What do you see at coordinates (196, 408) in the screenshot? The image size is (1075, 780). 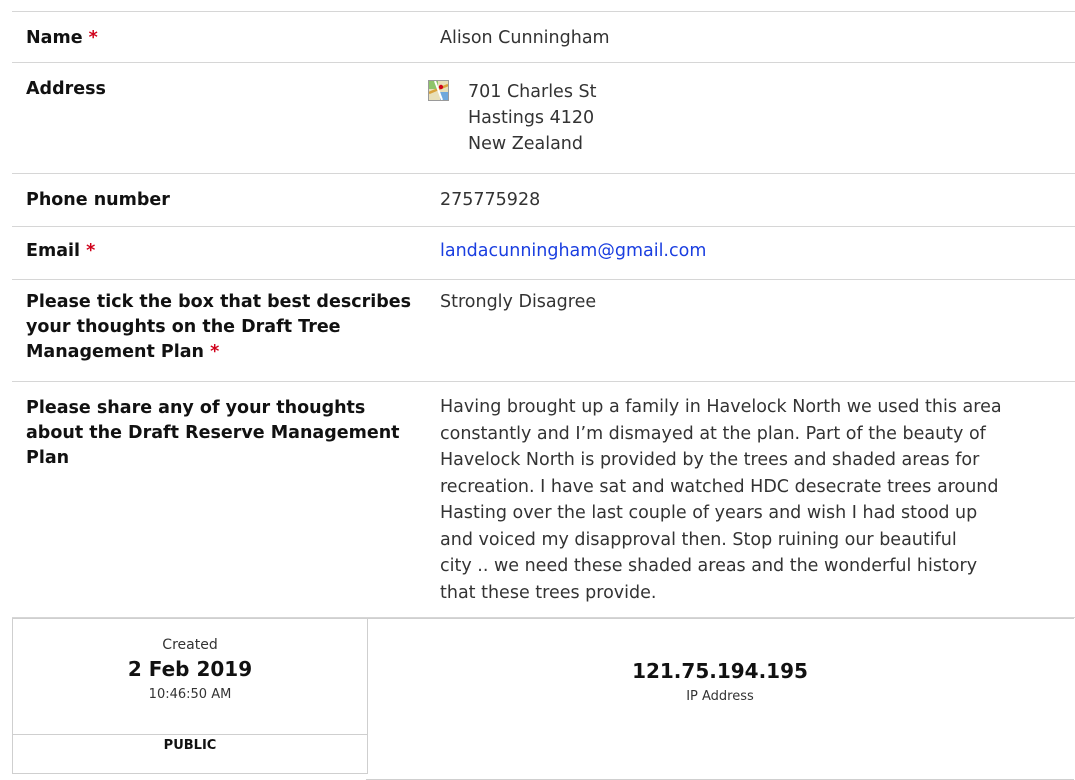 I see `thoughts-label-line1: Please share any of your thoughts` at bounding box center [196, 408].